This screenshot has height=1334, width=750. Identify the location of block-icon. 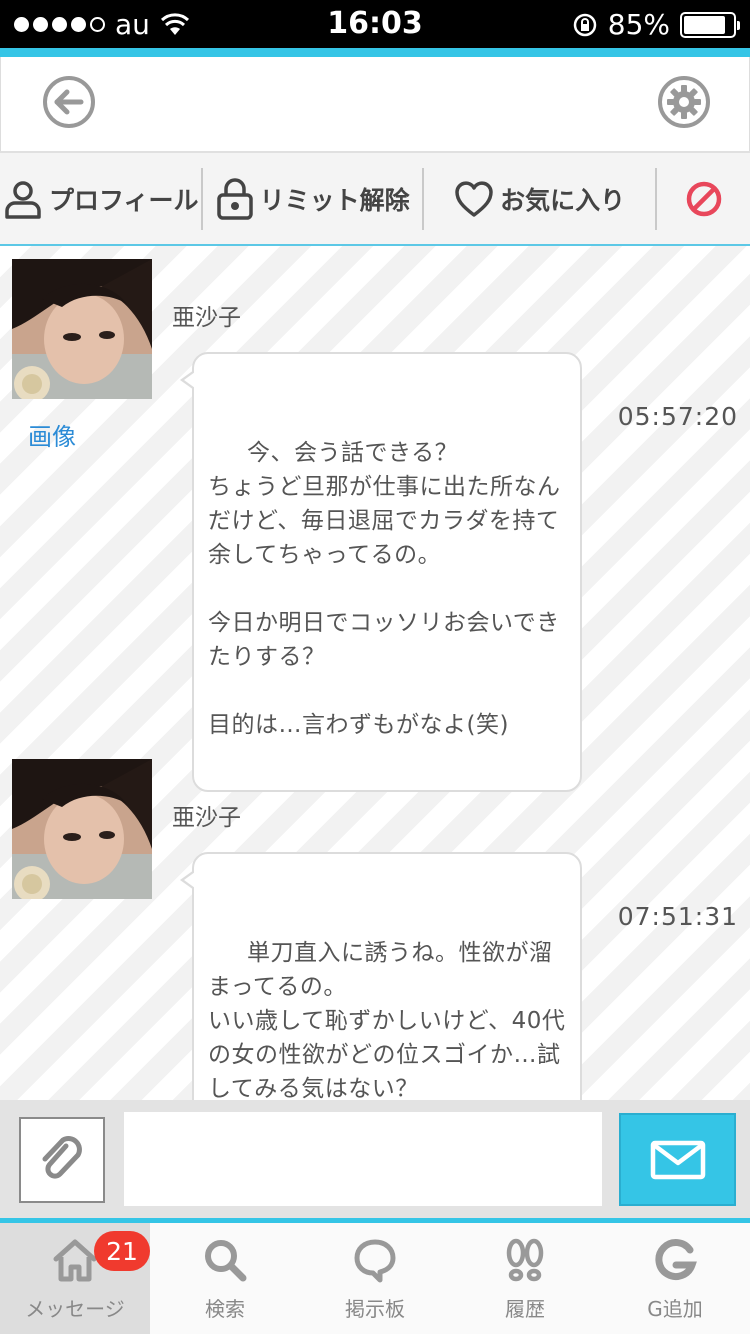
(703, 198).